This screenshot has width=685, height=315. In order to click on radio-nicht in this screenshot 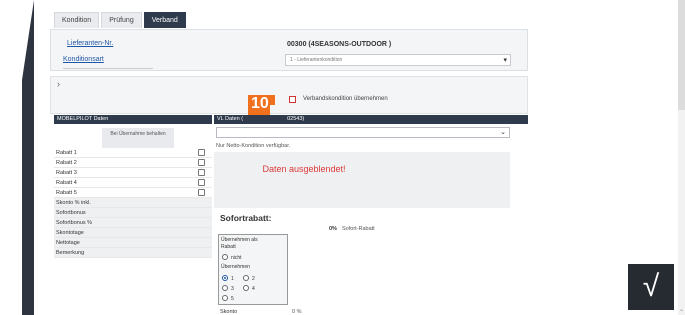, I will do `click(225, 257)`.